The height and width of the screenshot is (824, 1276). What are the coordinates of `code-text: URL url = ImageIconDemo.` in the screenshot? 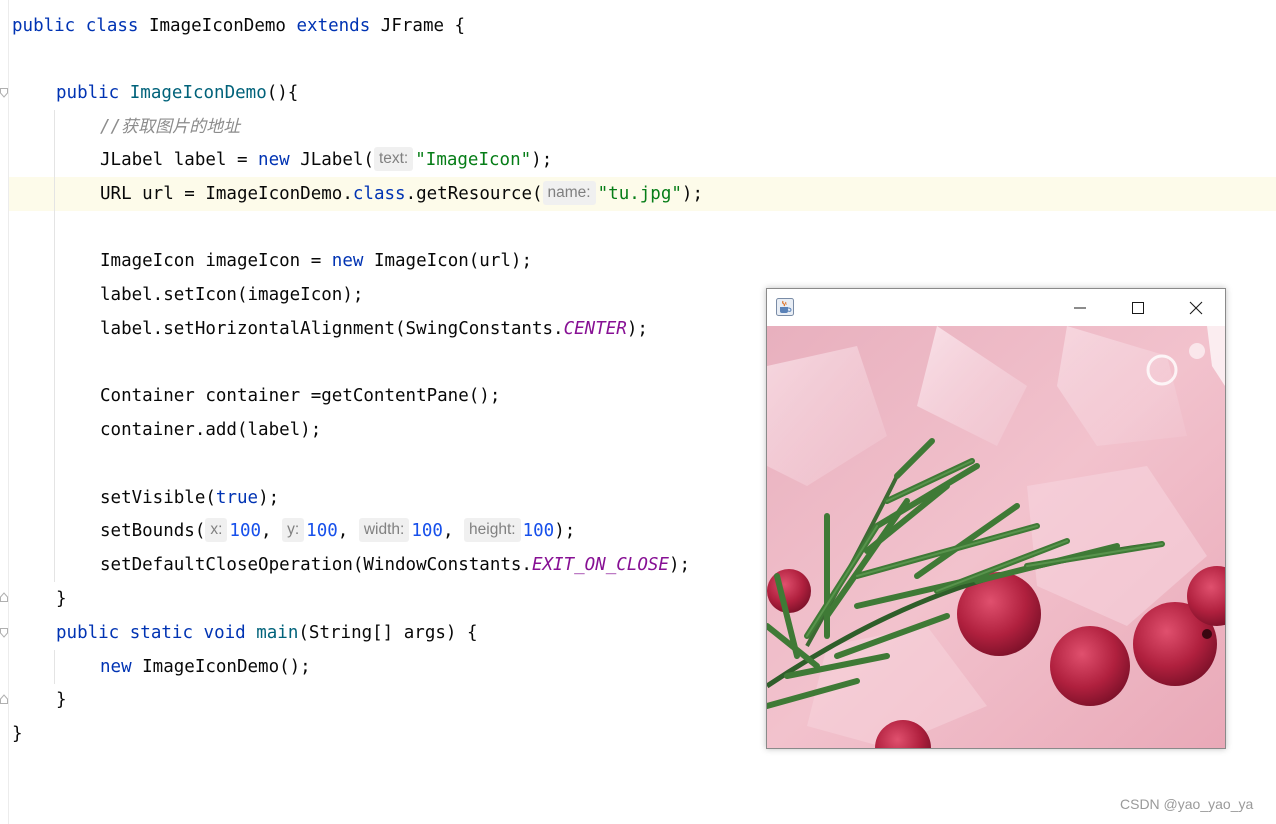 It's located at (226, 194).